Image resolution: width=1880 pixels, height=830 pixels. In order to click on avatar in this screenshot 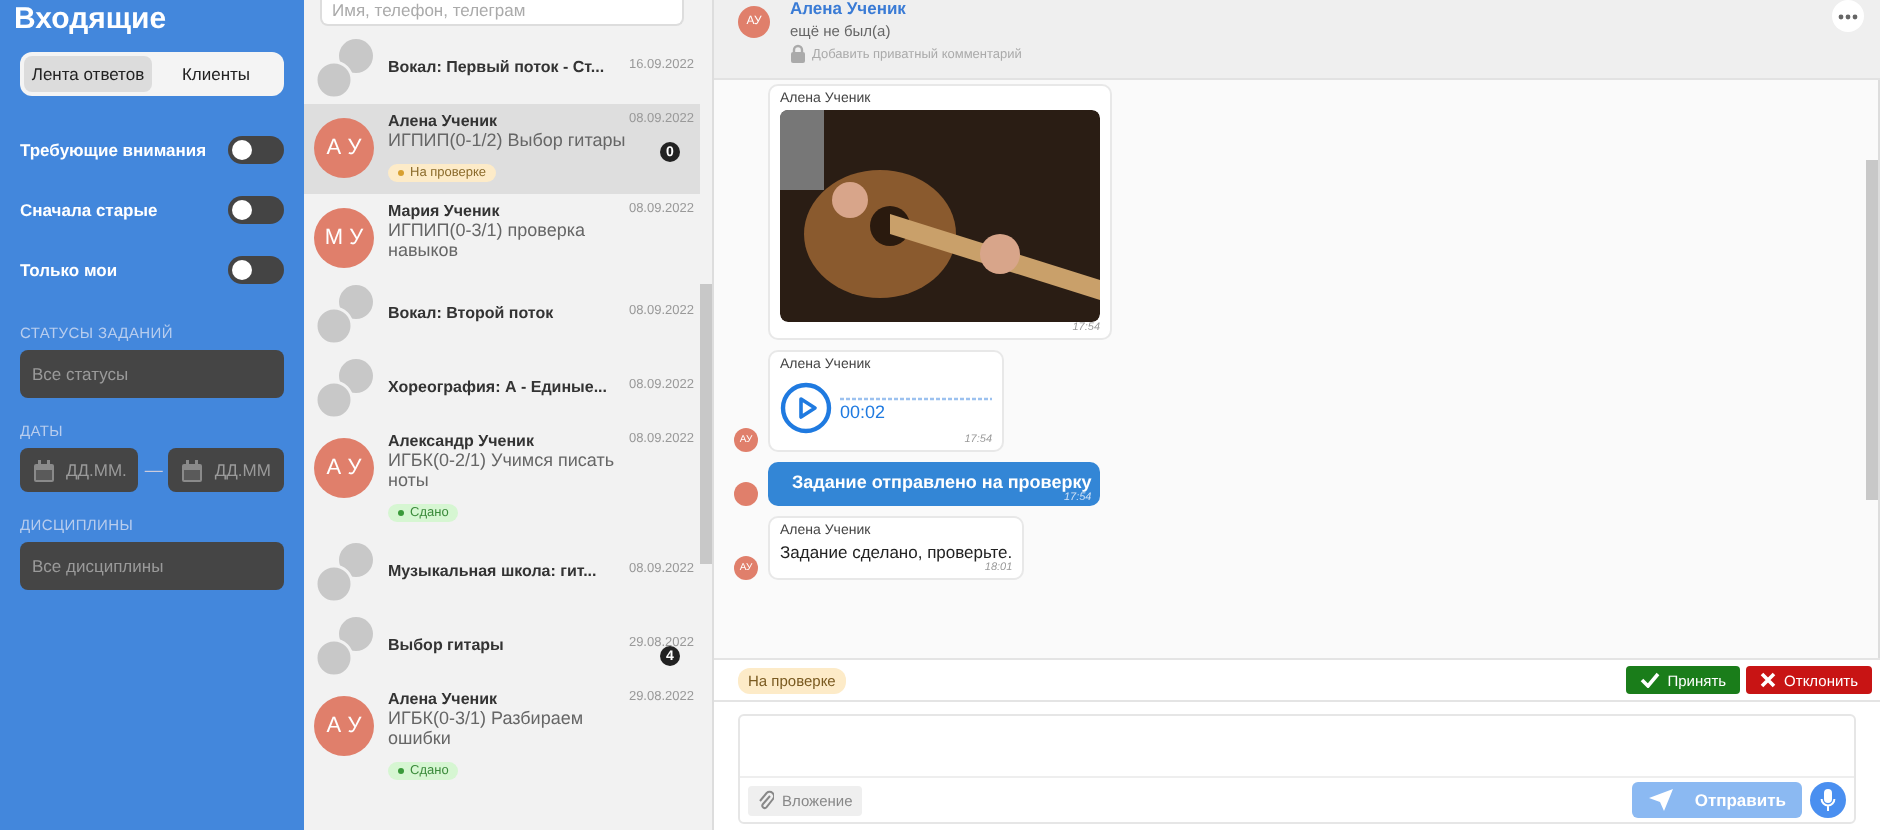, I will do `click(746, 494)`.